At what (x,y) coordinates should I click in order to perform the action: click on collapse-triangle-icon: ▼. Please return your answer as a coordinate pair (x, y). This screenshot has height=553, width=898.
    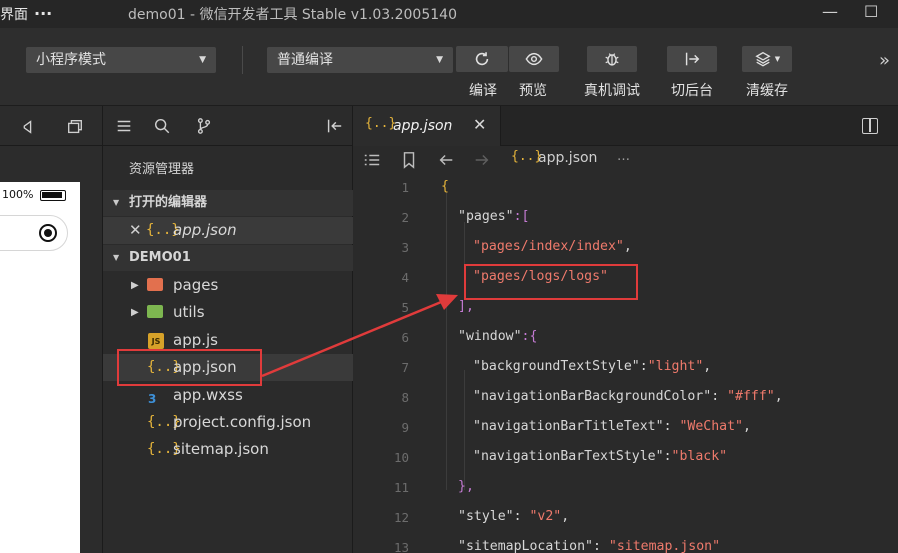
    Looking at the image, I should click on (116, 257).